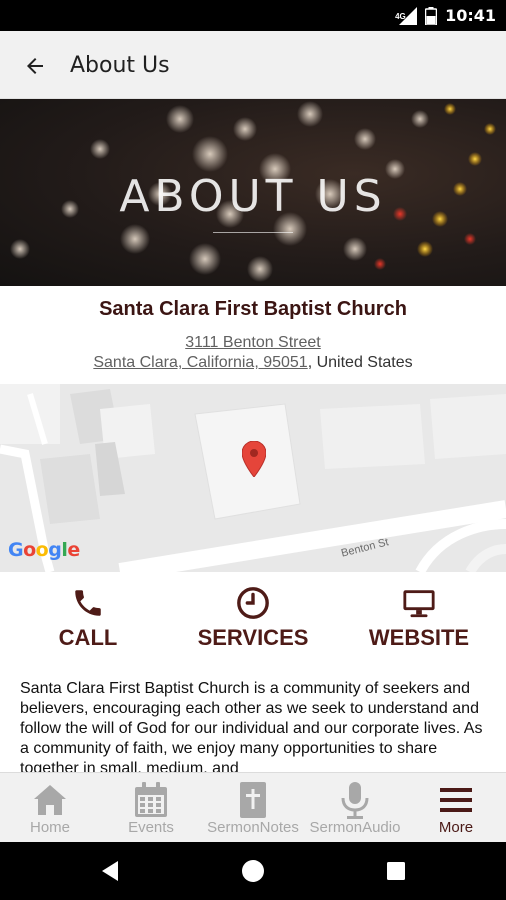 The width and height of the screenshot is (506, 900). What do you see at coordinates (151, 799) in the screenshot?
I see `calendar-icon` at bounding box center [151, 799].